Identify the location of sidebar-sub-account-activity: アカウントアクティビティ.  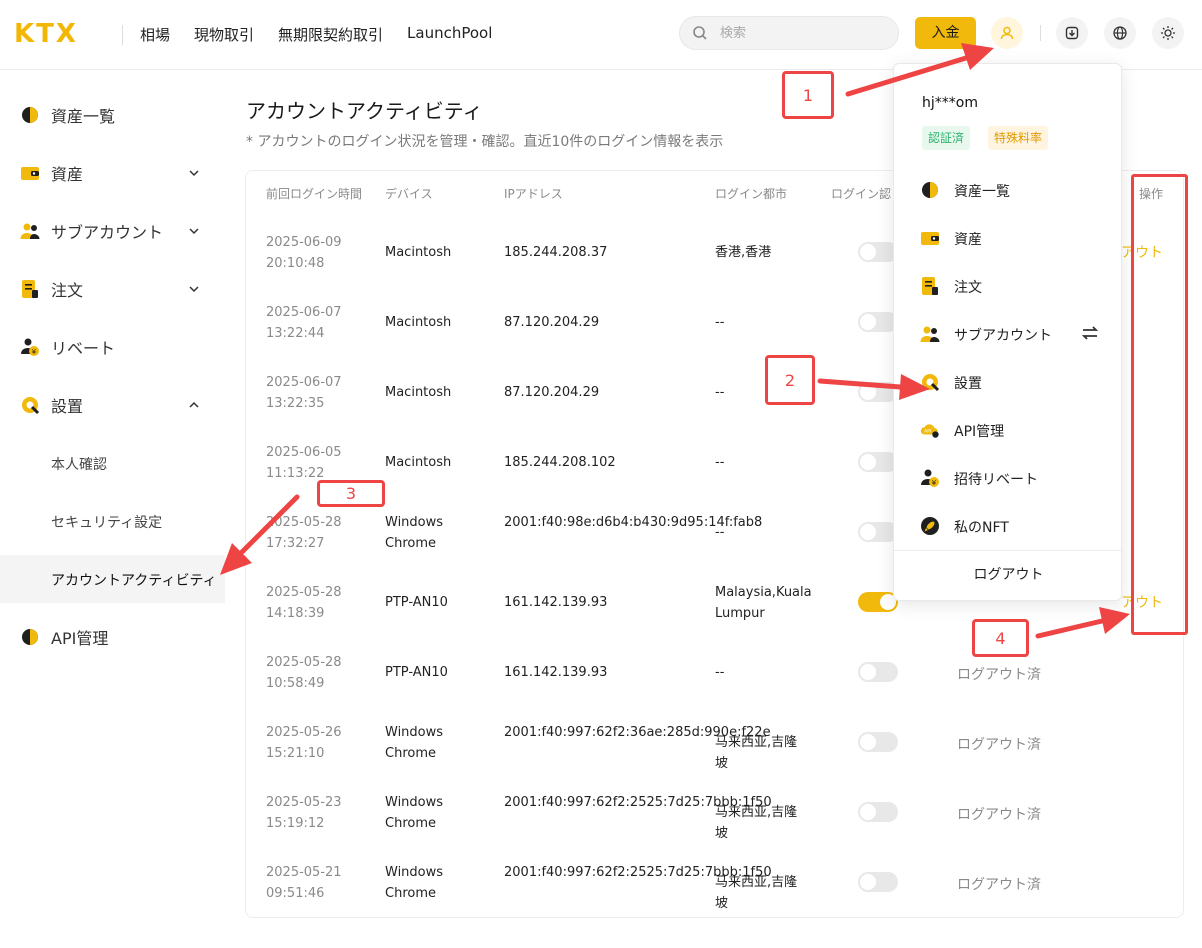
(112, 579).